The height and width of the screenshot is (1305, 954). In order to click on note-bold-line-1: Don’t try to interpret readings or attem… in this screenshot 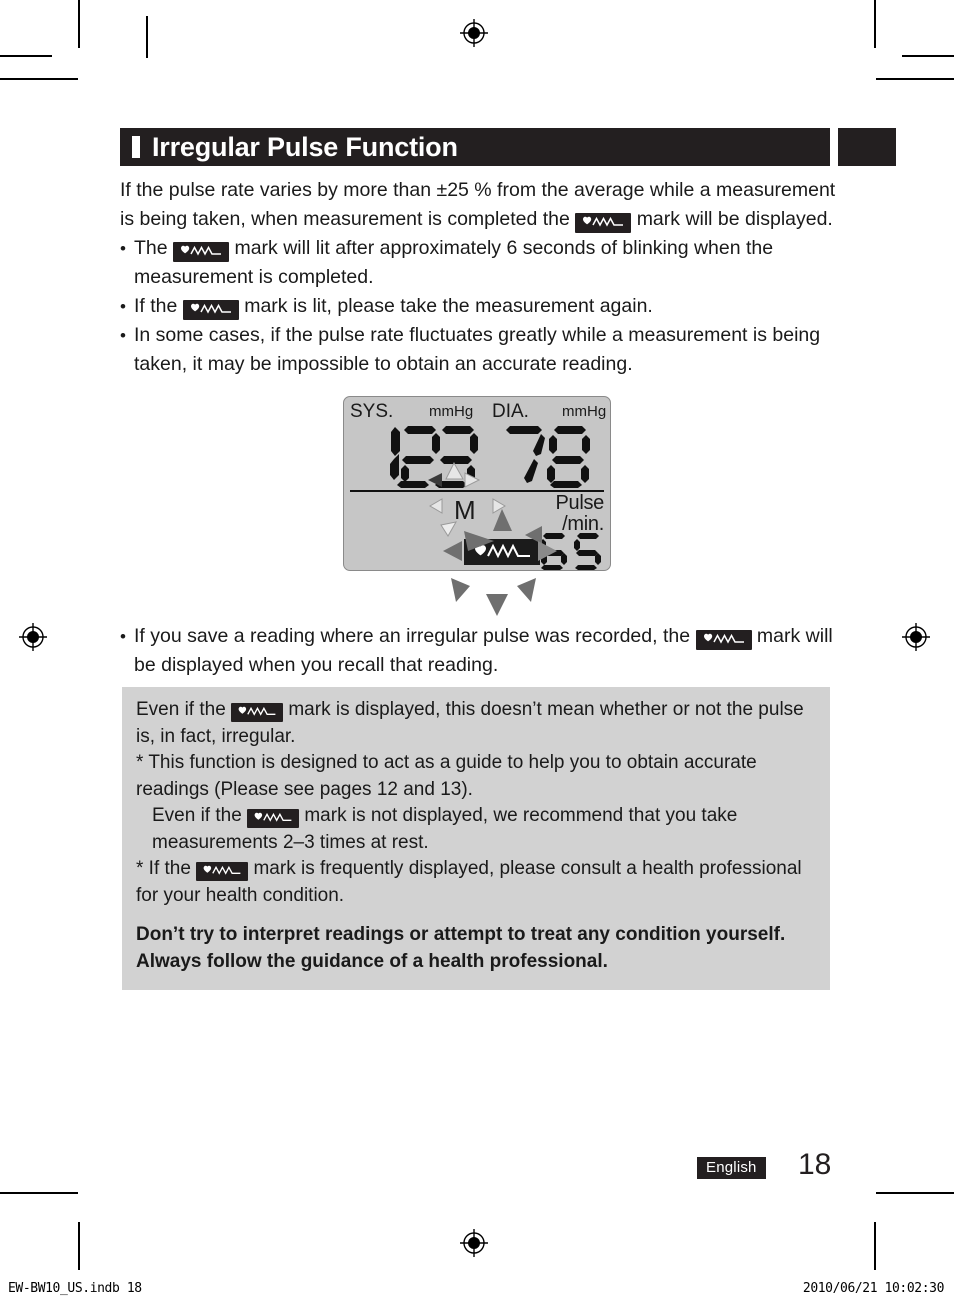, I will do `click(461, 934)`.